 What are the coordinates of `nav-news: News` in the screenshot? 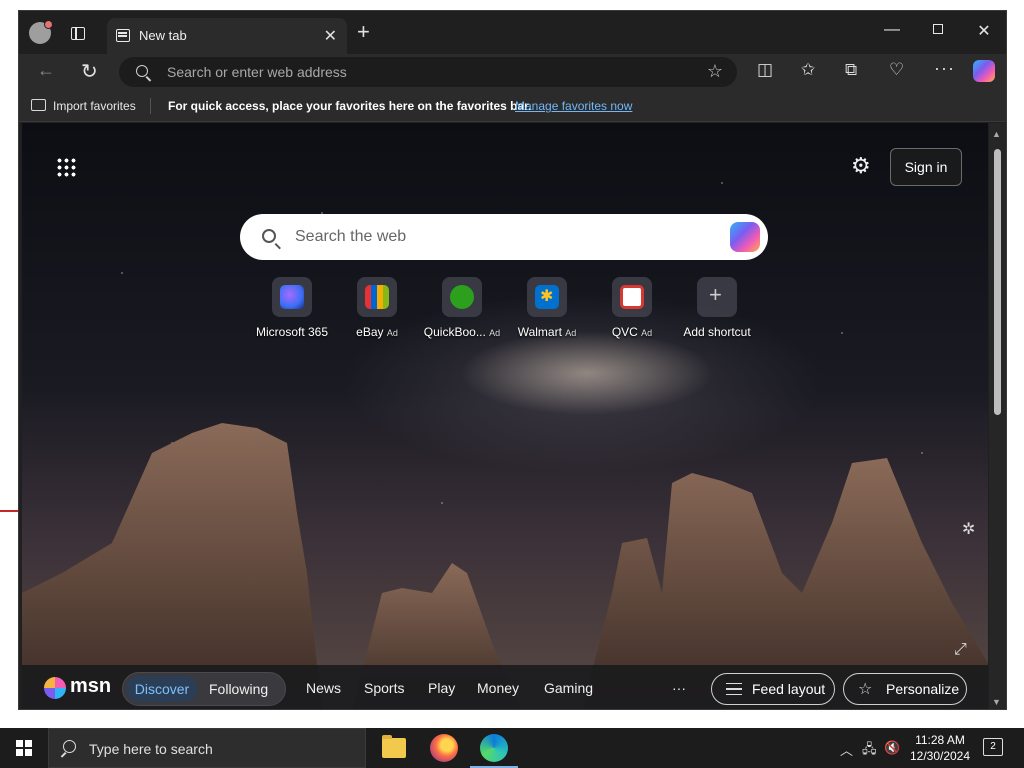 It's located at (323, 688).